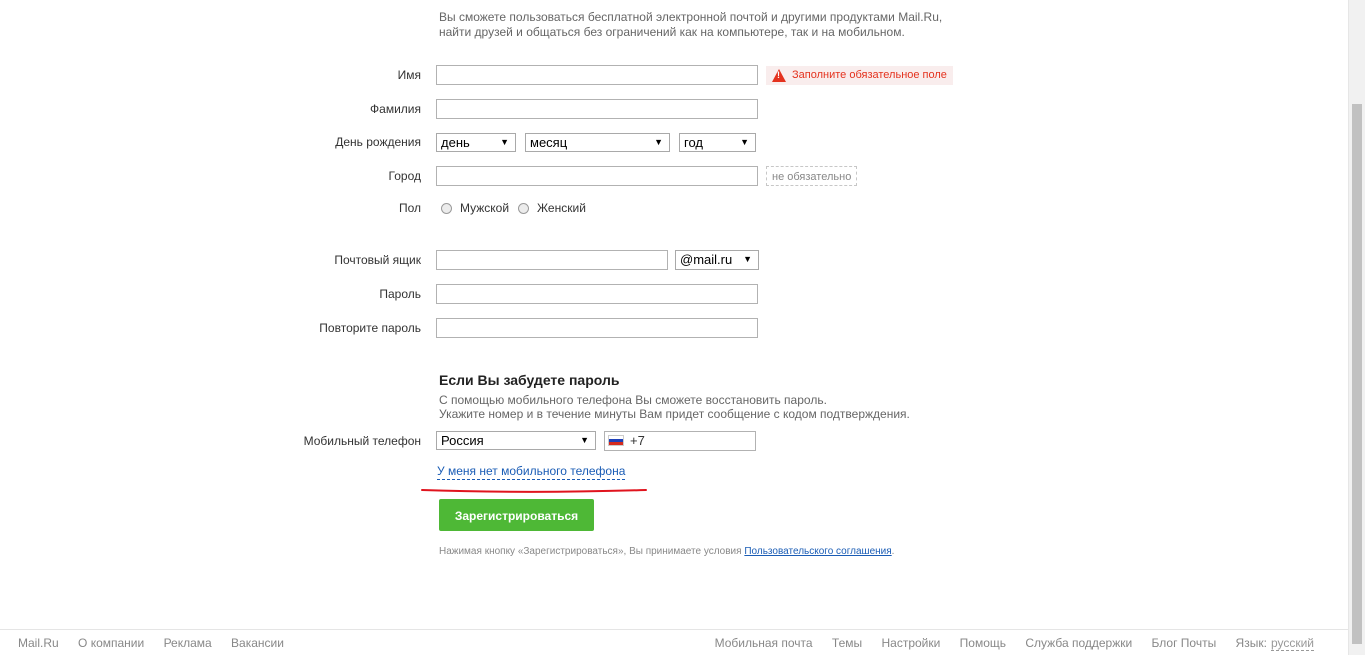 The width and height of the screenshot is (1365, 655). Describe the element at coordinates (693, 142) in the screenshot. I see `birthday-year-value: год` at that location.